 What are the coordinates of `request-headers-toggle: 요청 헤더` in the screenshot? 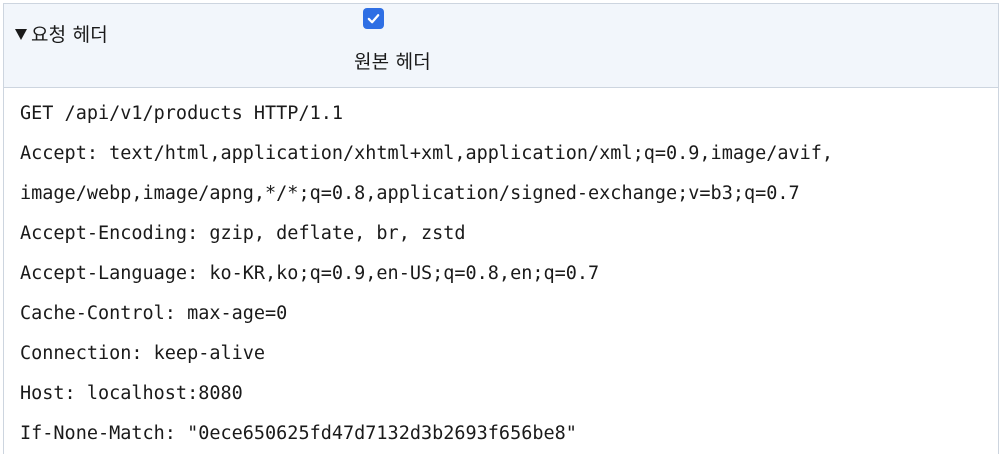 It's located at (61, 33).